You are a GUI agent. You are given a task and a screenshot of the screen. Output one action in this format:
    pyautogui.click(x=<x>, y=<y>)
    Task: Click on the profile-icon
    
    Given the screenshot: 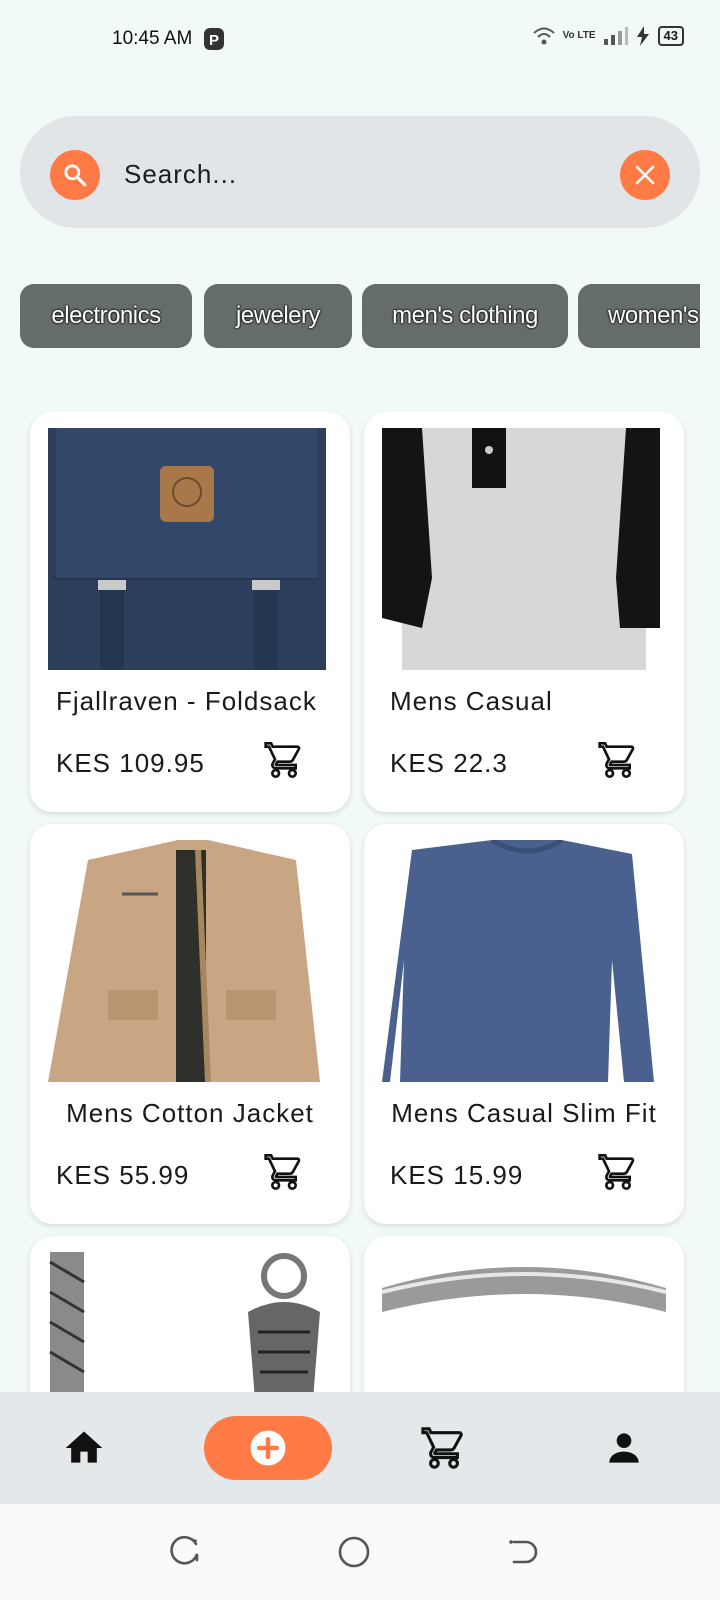 What is the action you would take?
    pyautogui.click(x=624, y=1448)
    